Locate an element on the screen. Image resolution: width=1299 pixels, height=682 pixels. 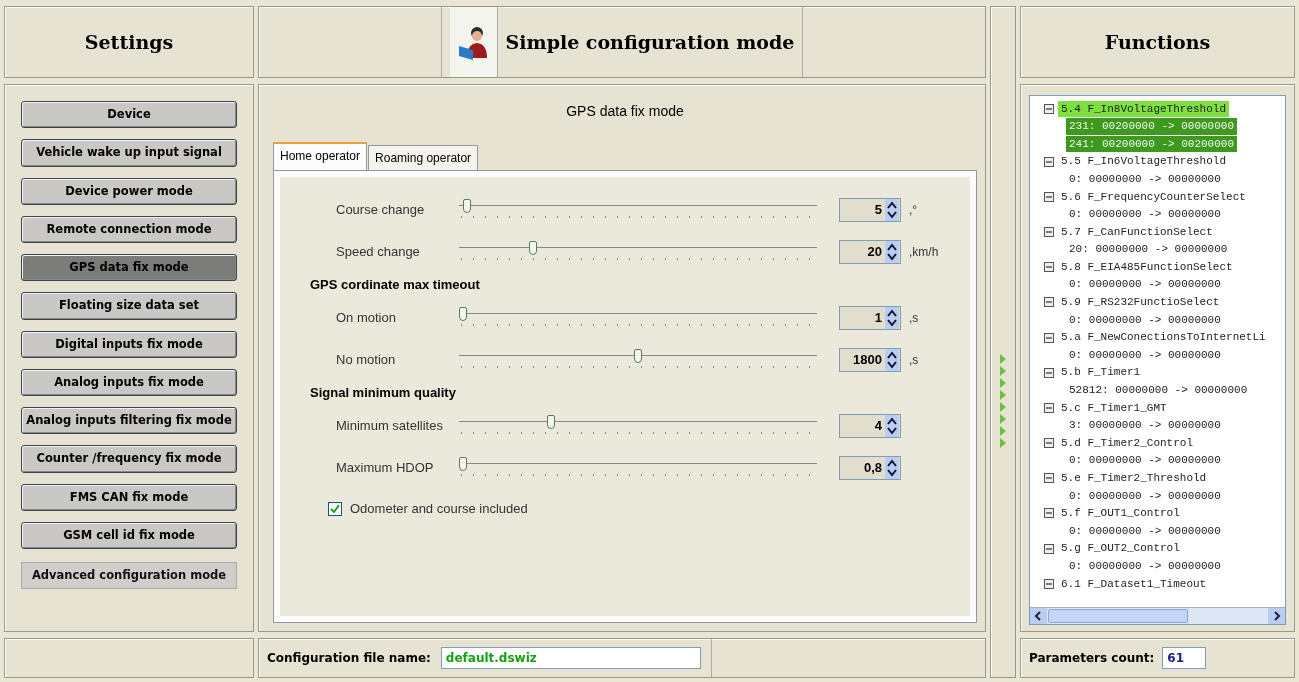
scroll-left-icon is located at coordinates (1038, 616).